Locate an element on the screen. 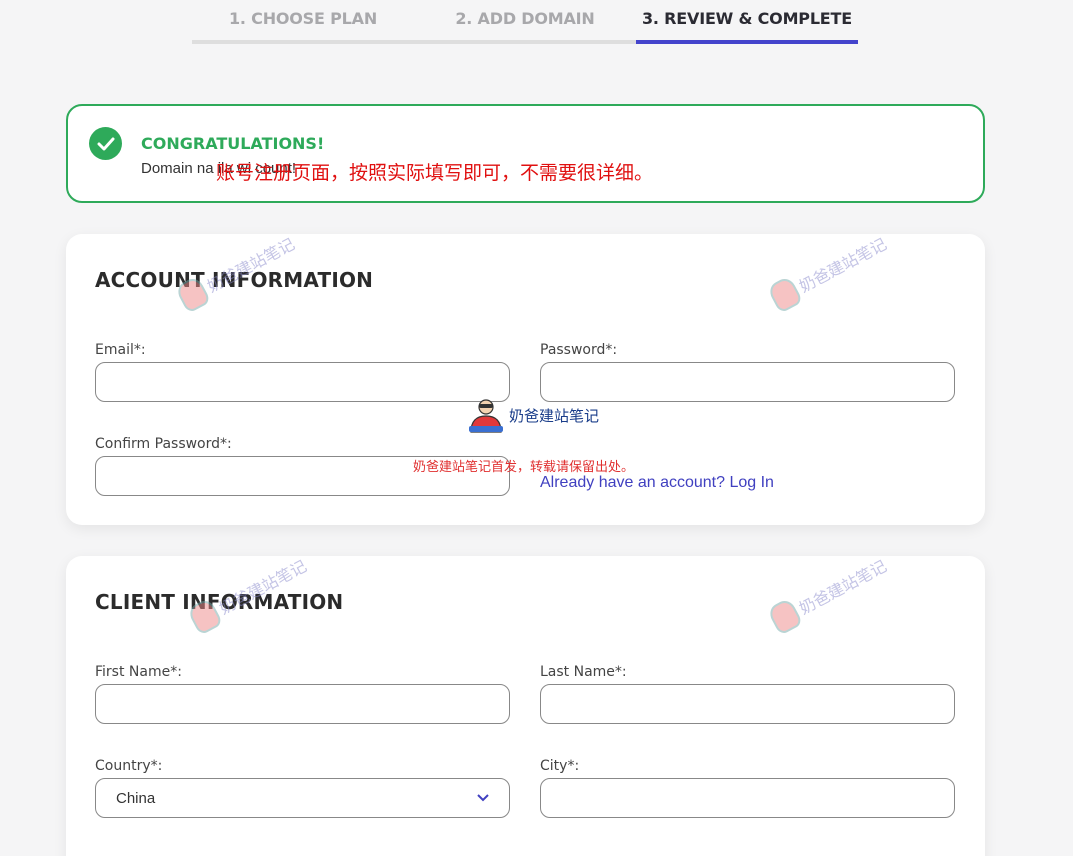  chevron-down-icon is located at coordinates (483, 798).